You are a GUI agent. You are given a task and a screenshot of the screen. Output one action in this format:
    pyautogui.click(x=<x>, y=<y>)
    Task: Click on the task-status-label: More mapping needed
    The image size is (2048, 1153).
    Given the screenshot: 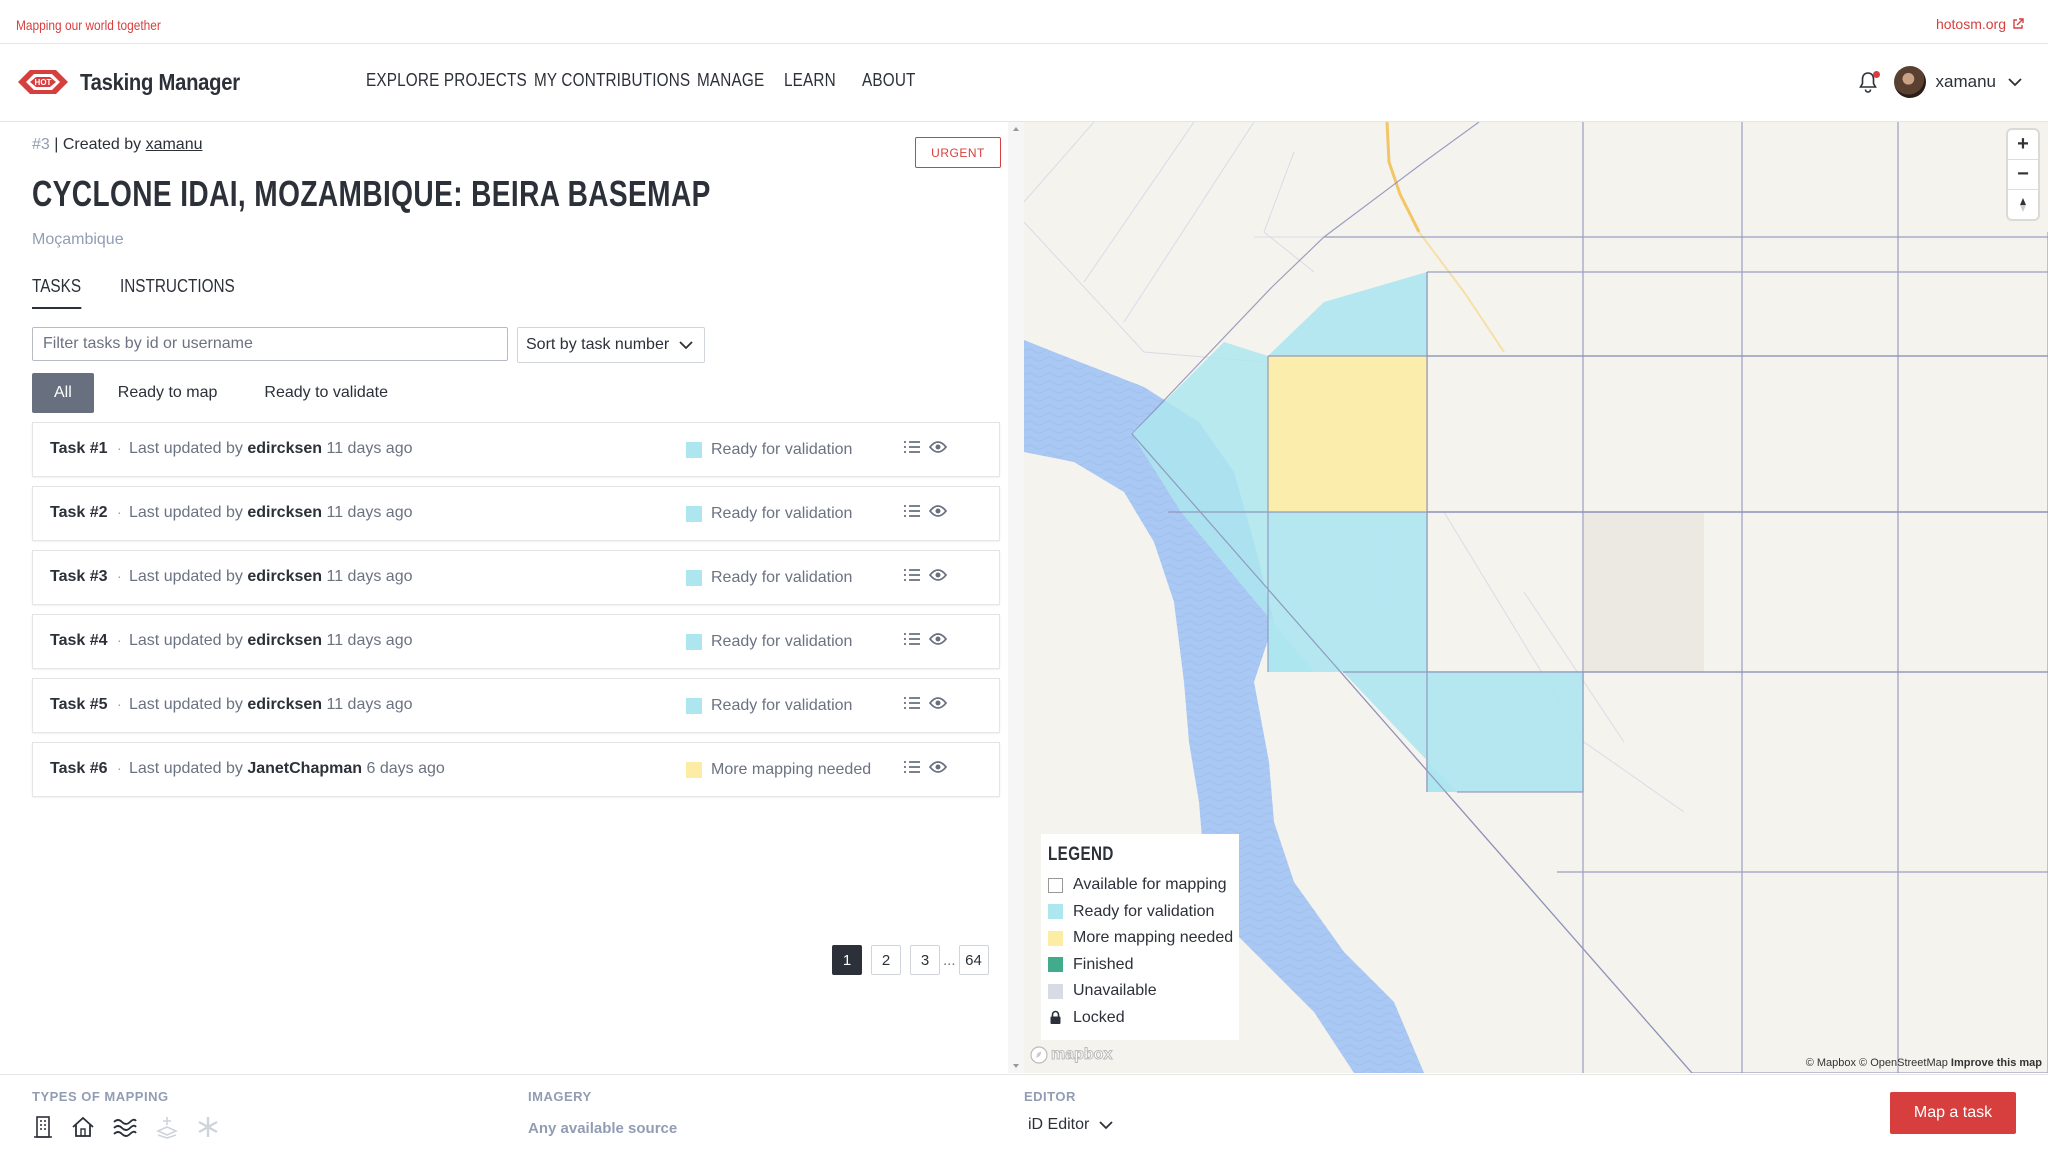 What is the action you would take?
    pyautogui.click(x=791, y=769)
    